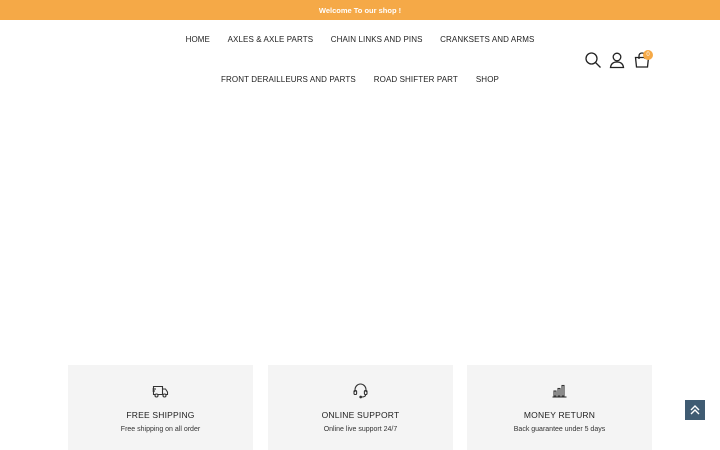 The width and height of the screenshot is (720, 450). What do you see at coordinates (198, 39) in the screenshot?
I see `nav-item-home: HOME` at bounding box center [198, 39].